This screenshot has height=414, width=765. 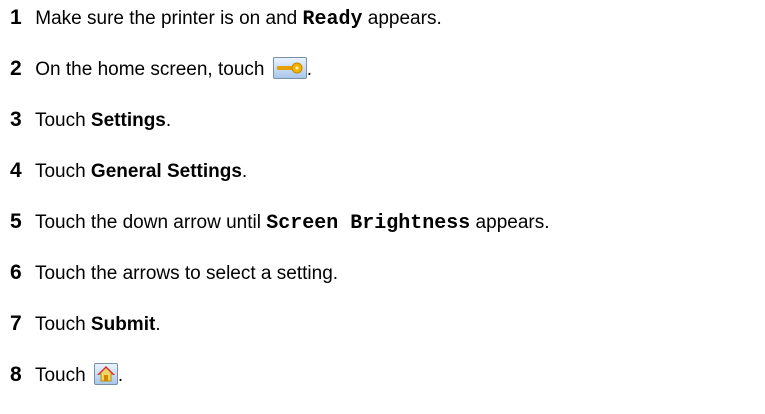 What do you see at coordinates (16, 17) in the screenshot?
I see `step-number: 1` at bounding box center [16, 17].